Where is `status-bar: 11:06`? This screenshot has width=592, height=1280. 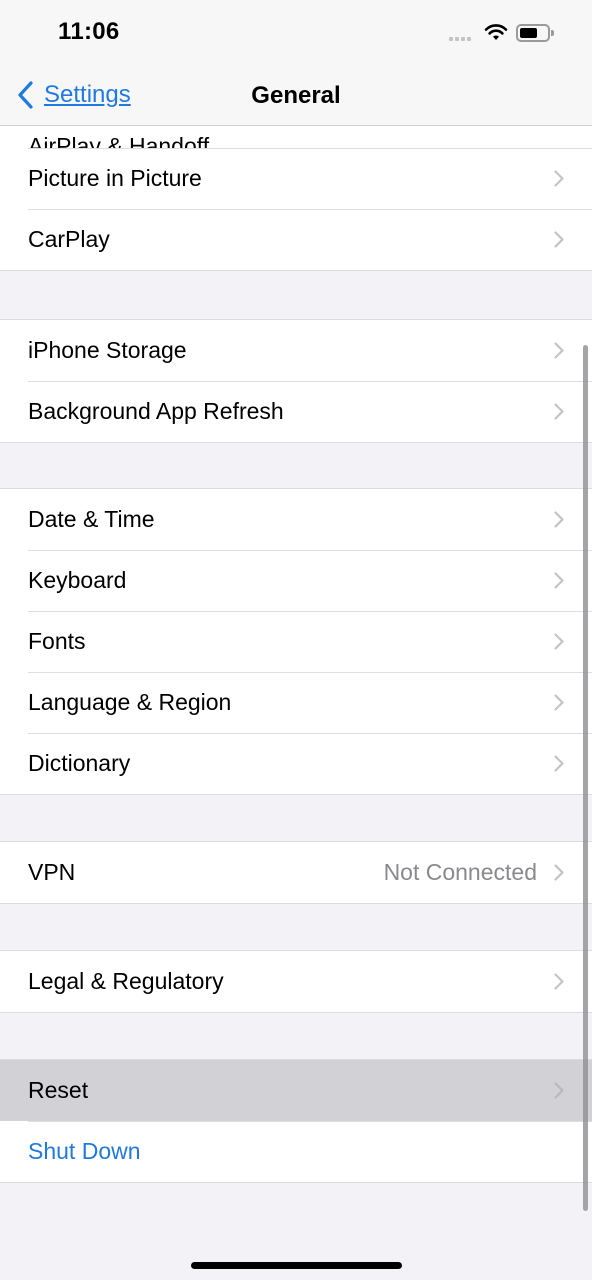
status-bar: 11:06 is located at coordinates (296, 33).